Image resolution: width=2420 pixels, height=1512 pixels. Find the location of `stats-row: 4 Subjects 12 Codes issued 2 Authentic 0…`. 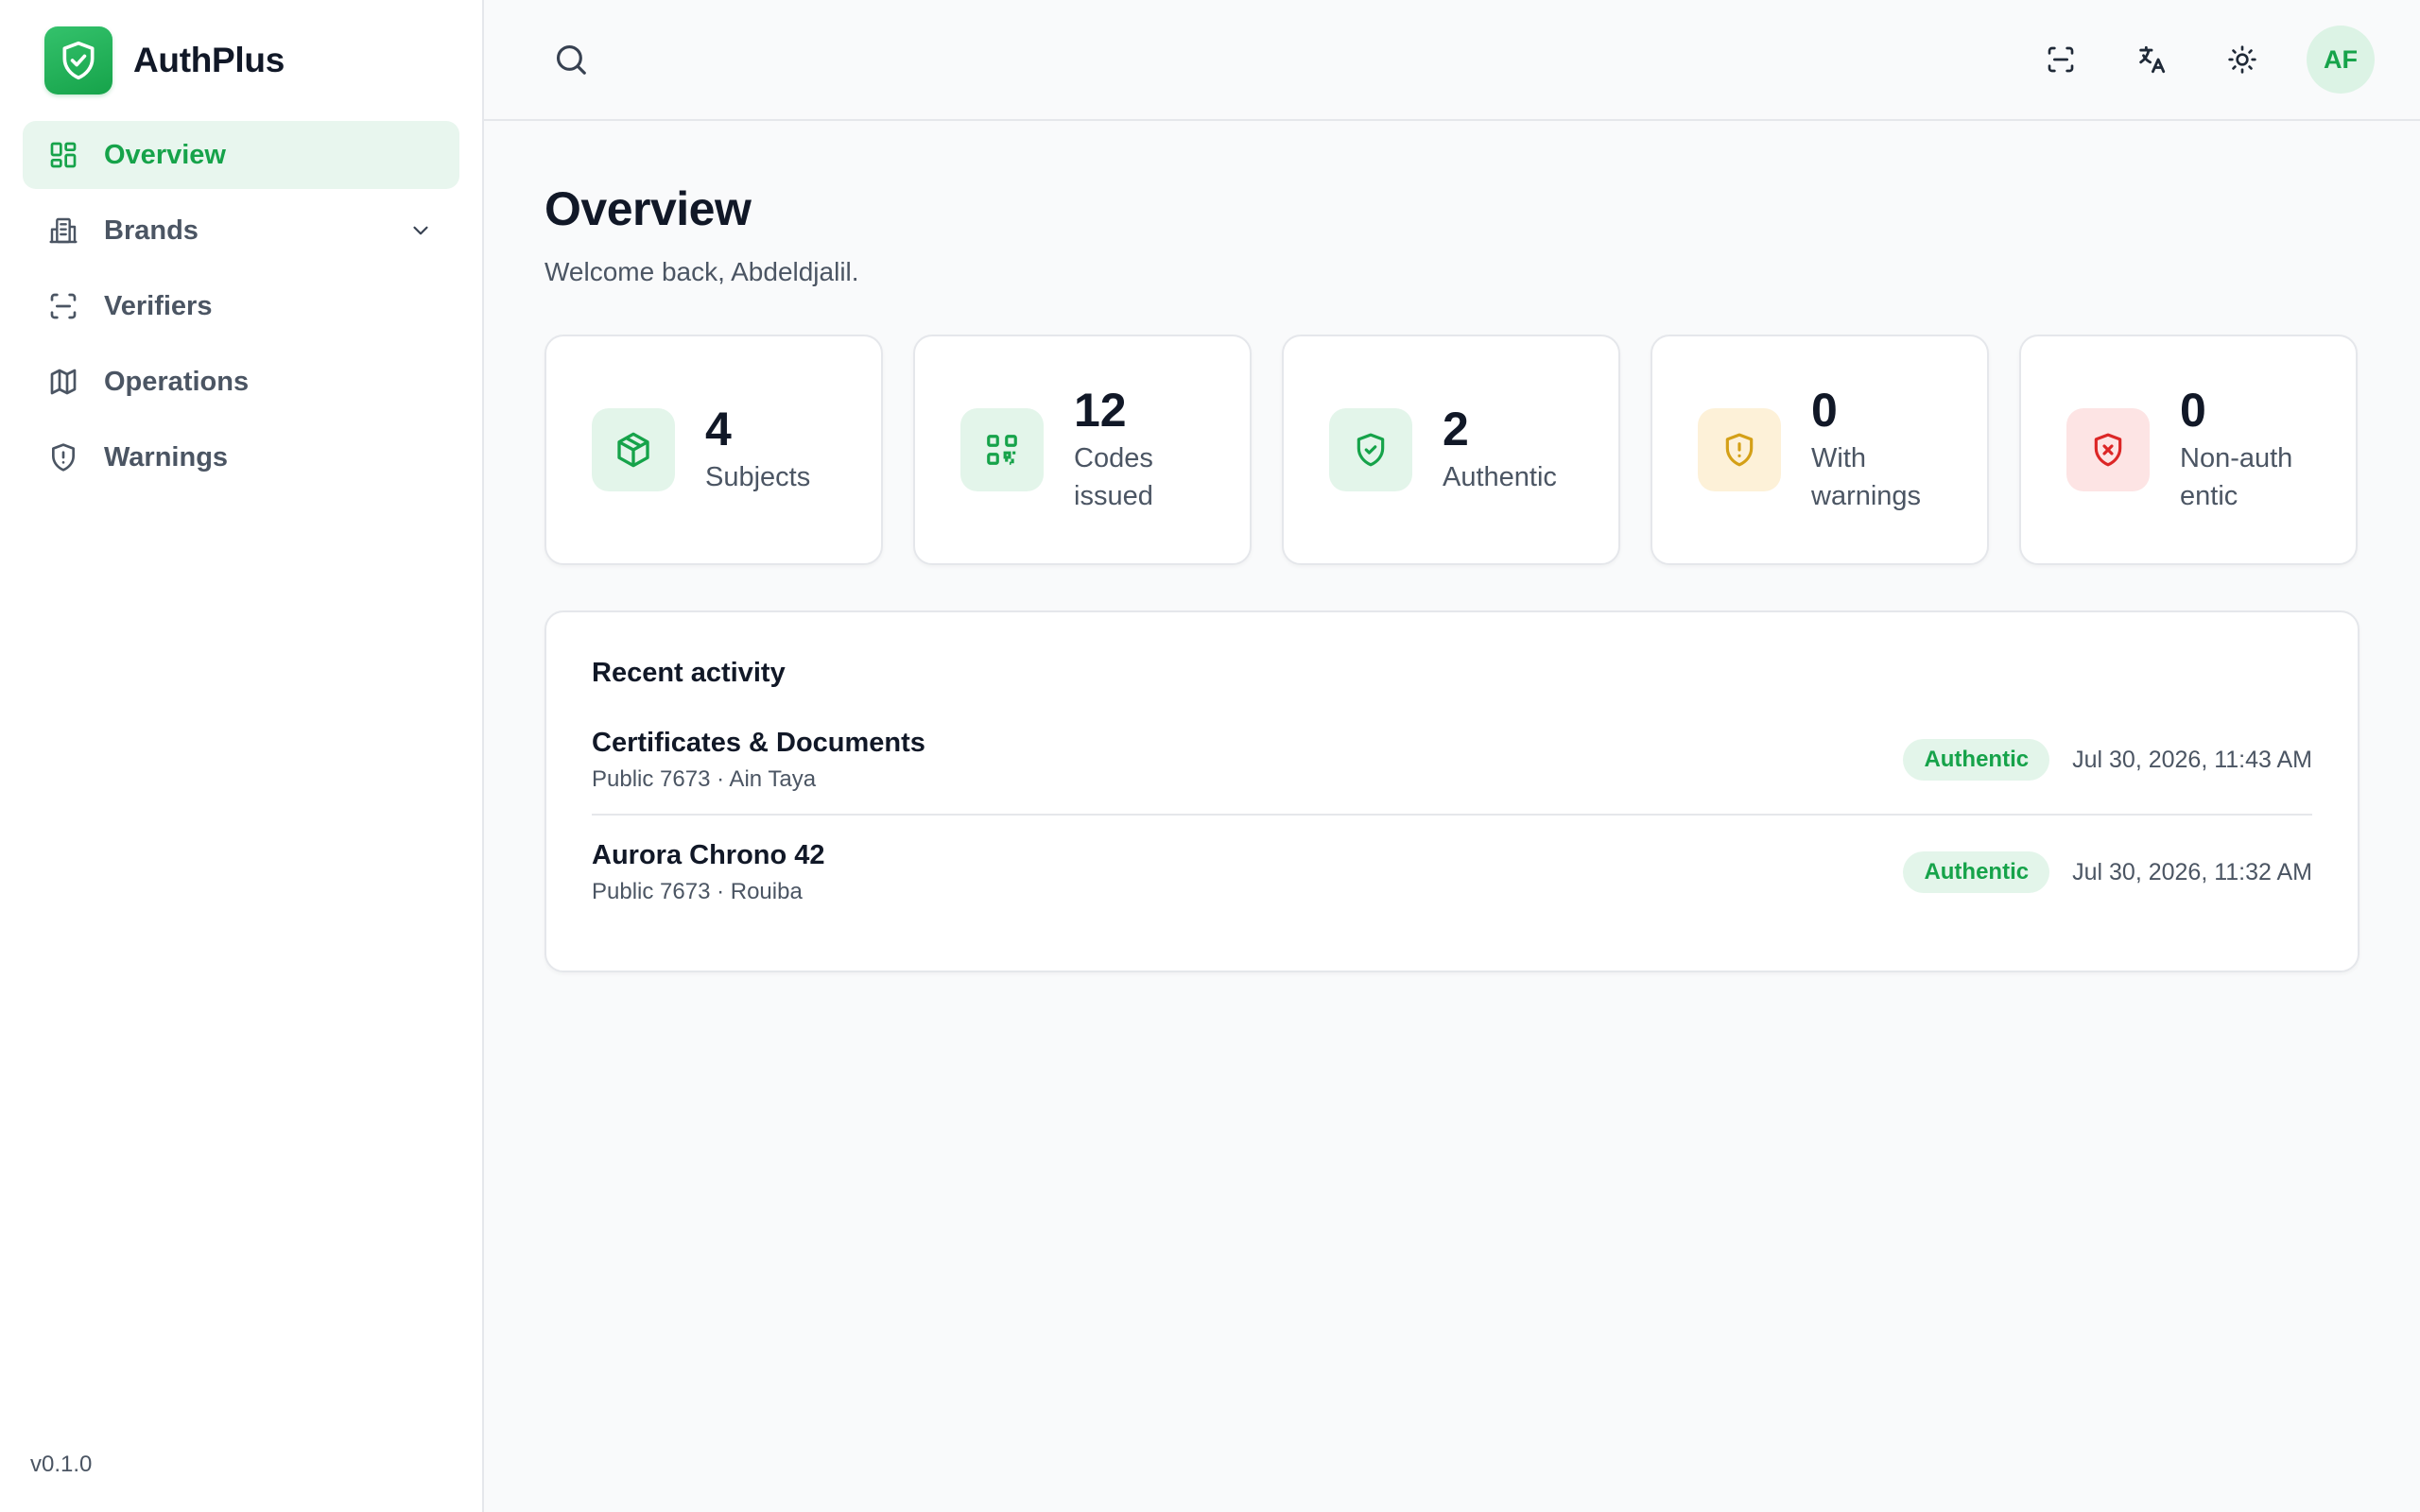

stats-row: 4 Subjects 12 Codes issued 2 Authentic 0… is located at coordinates (1452, 450).